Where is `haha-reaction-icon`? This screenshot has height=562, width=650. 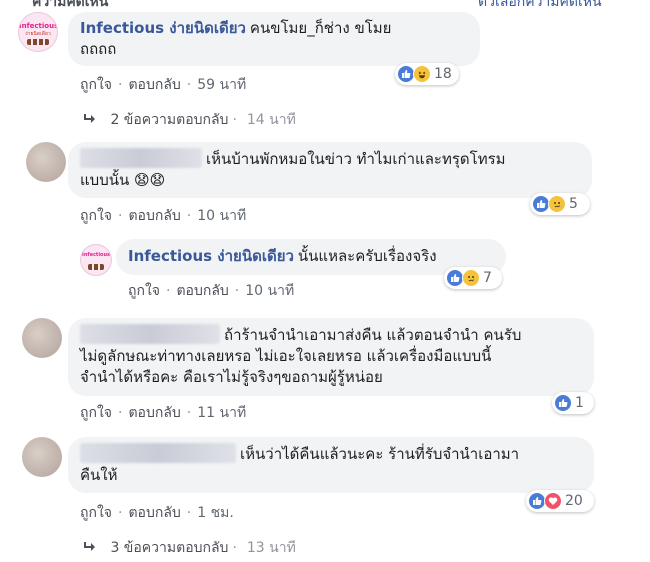 haha-reaction-icon is located at coordinates (422, 74).